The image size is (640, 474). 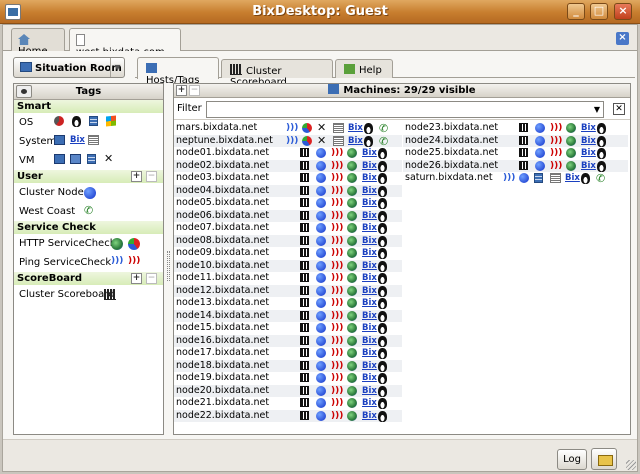 I want to click on remove-user-tag-button: −, so click(x=151, y=176).